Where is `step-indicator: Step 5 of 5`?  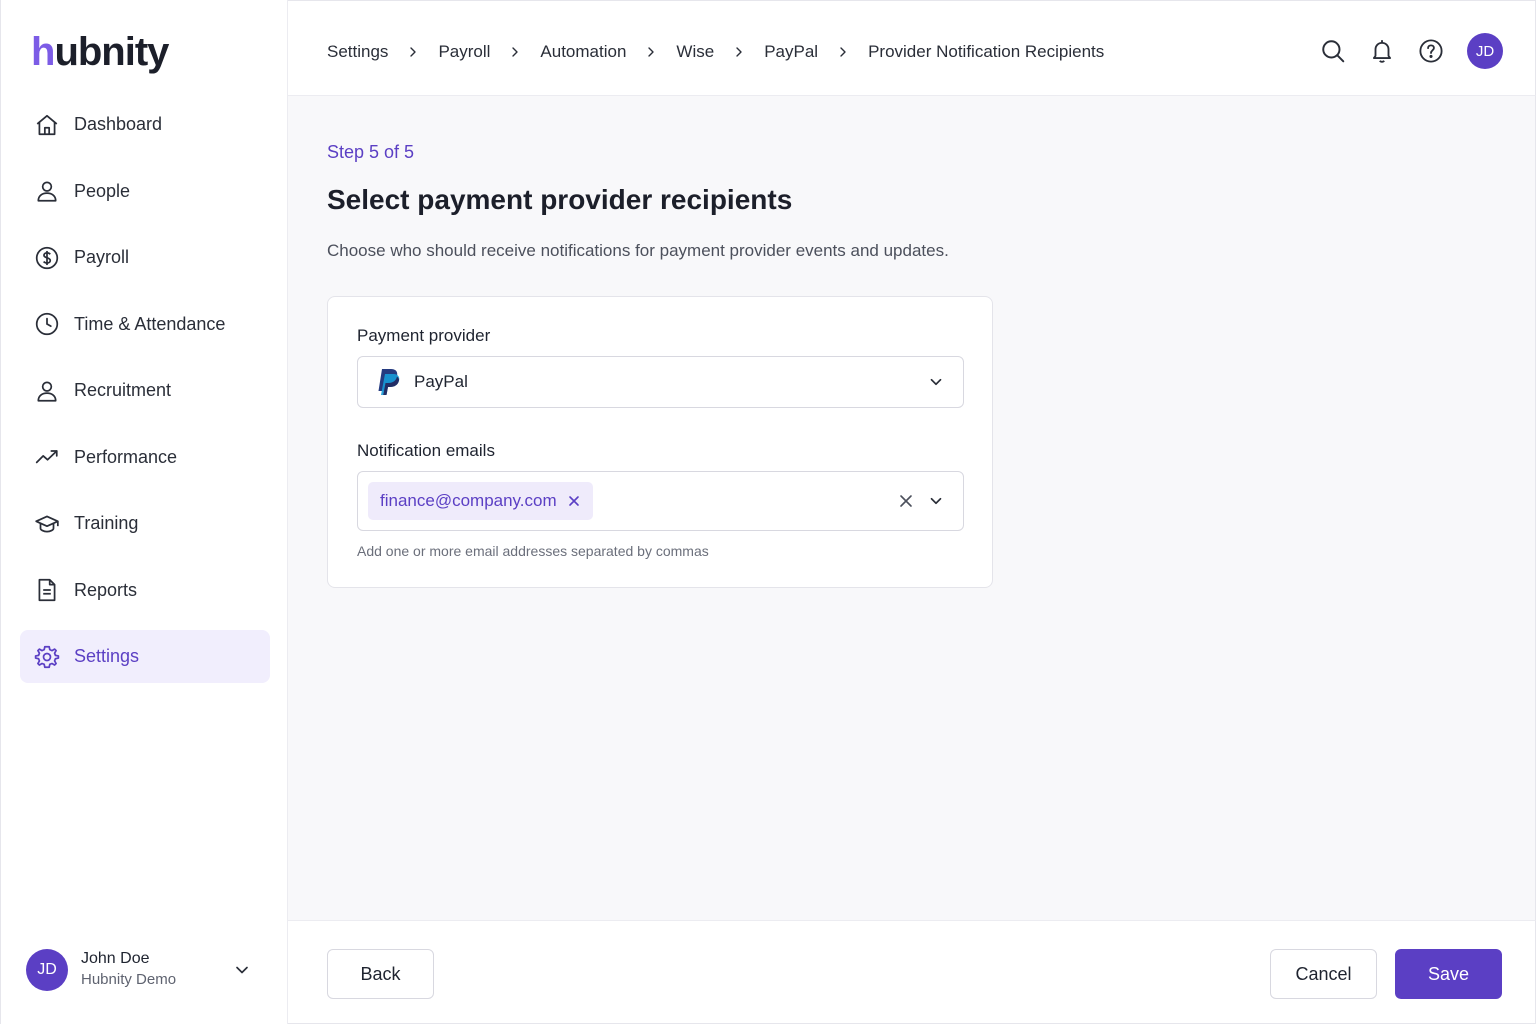 step-indicator: Step 5 of 5 is located at coordinates (371, 152).